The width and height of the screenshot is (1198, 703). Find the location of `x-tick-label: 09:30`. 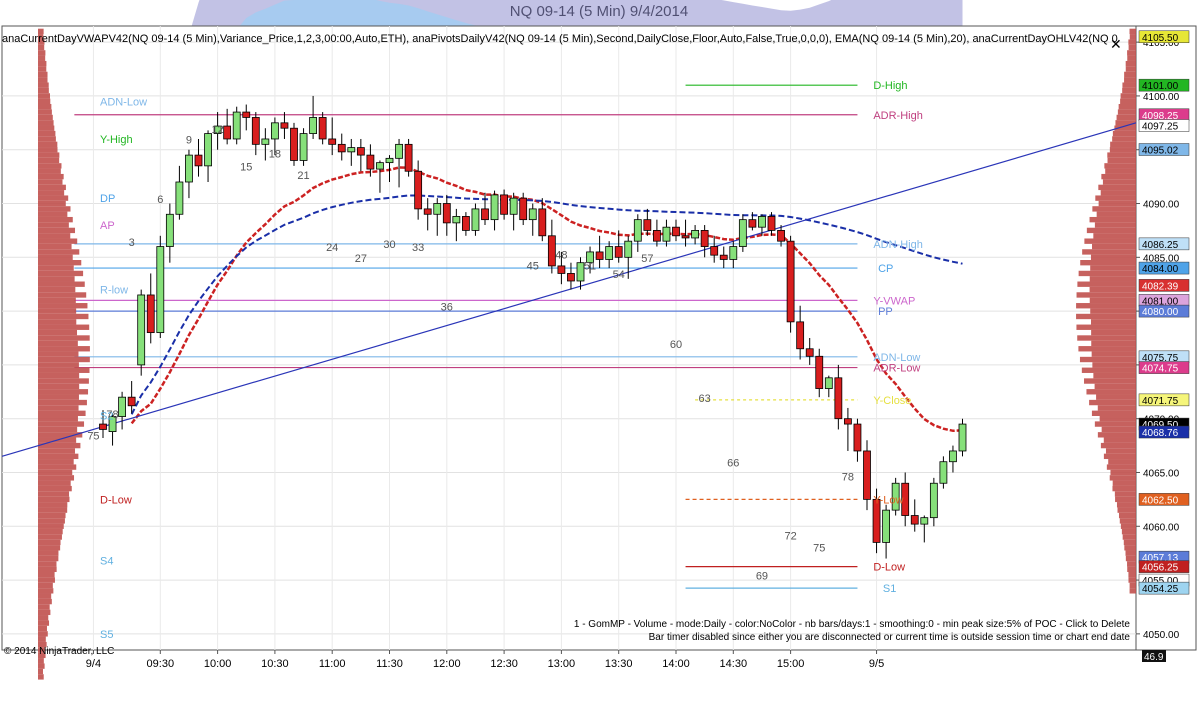

x-tick-label: 09:30 is located at coordinates (161, 664).